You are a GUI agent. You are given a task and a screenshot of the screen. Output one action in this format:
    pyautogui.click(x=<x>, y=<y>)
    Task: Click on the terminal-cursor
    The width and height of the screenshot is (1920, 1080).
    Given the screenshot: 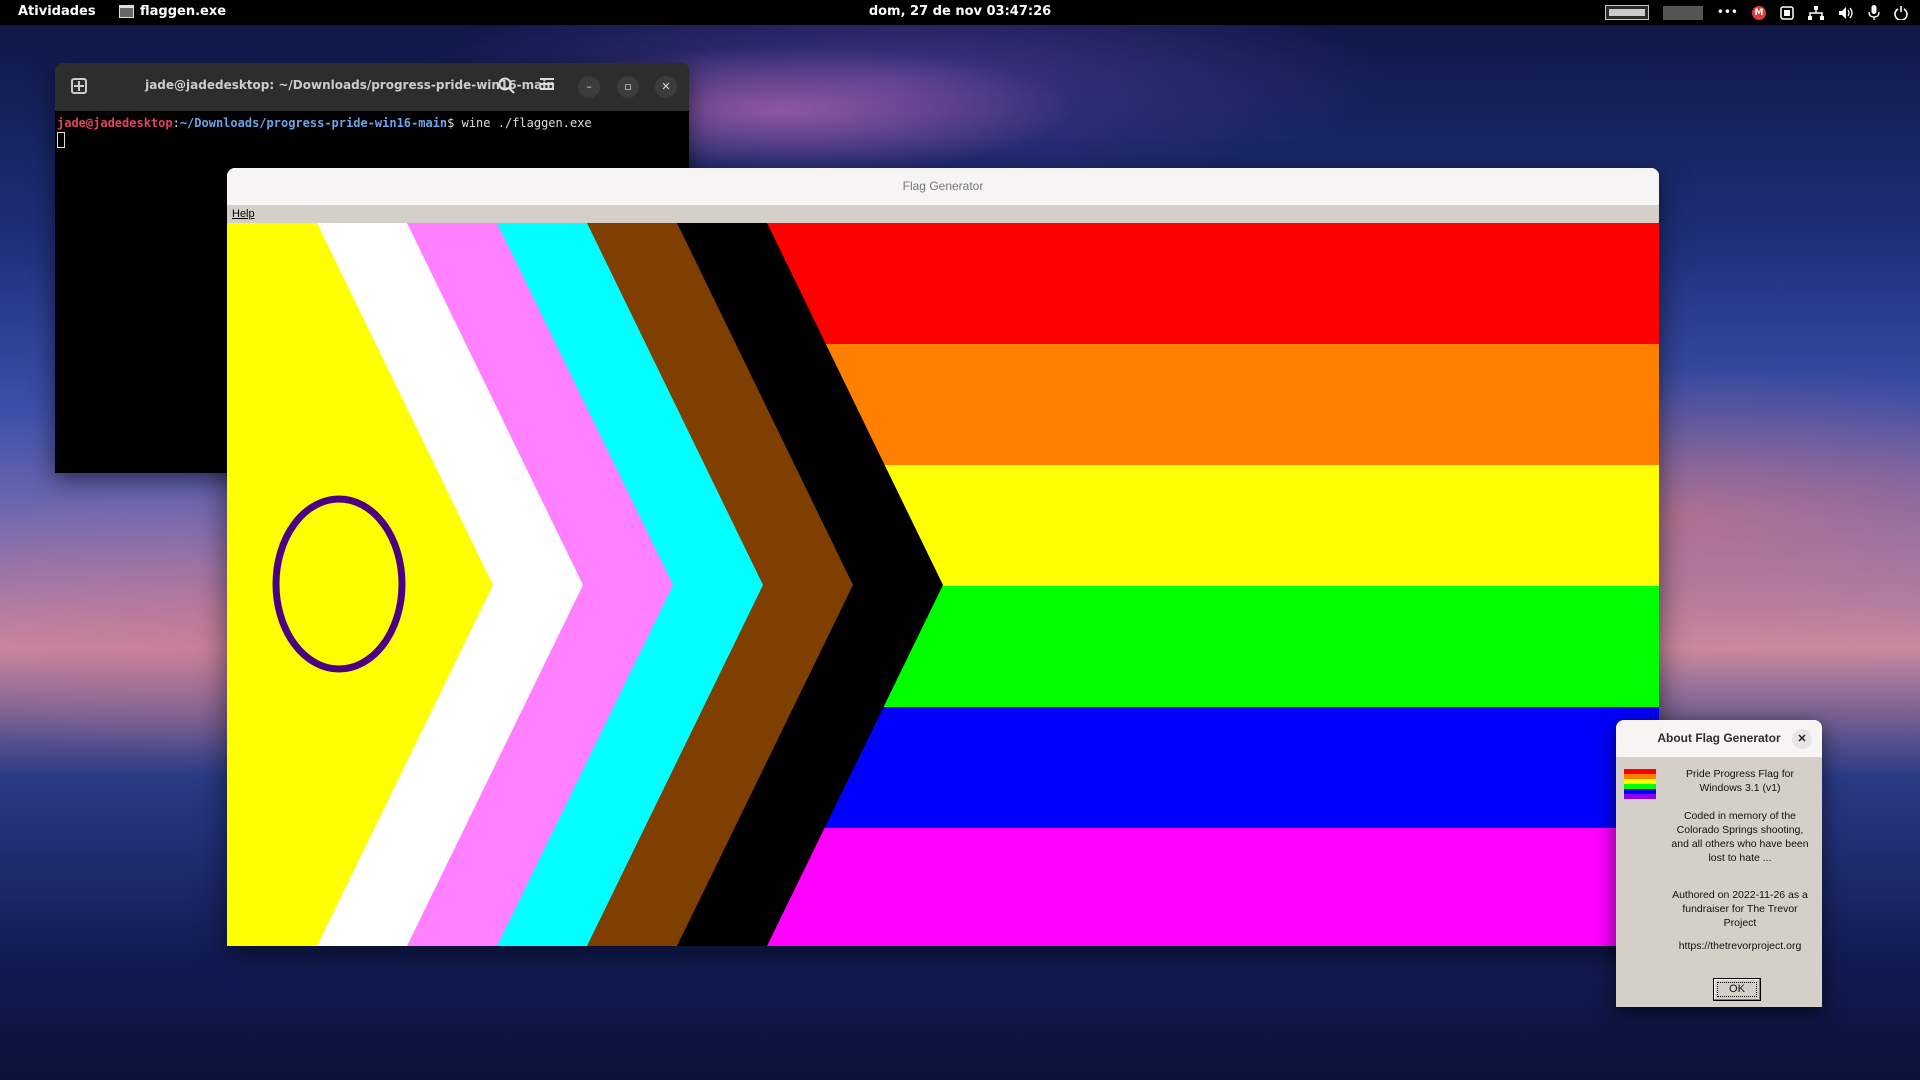 What is the action you would take?
    pyautogui.click(x=61, y=139)
    